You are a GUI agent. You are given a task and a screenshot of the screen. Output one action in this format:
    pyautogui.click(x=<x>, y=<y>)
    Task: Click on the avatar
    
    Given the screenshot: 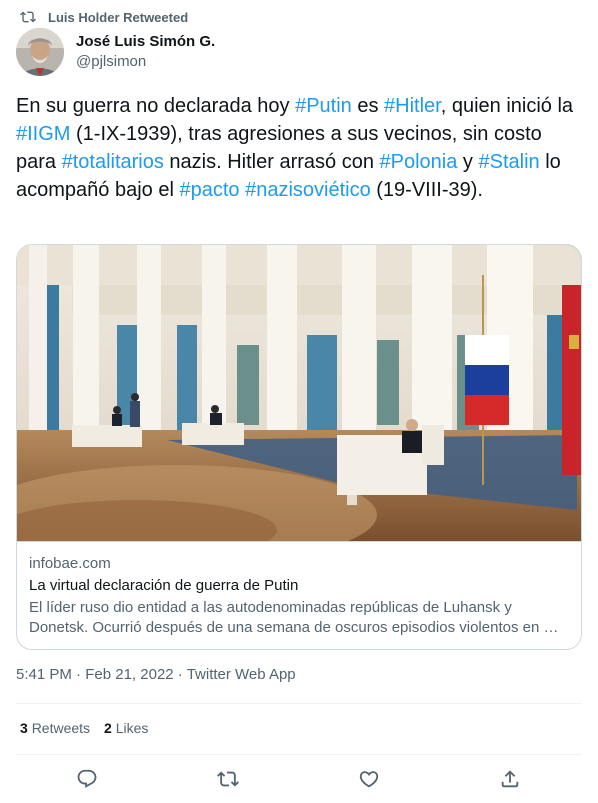 What is the action you would take?
    pyautogui.click(x=40, y=52)
    